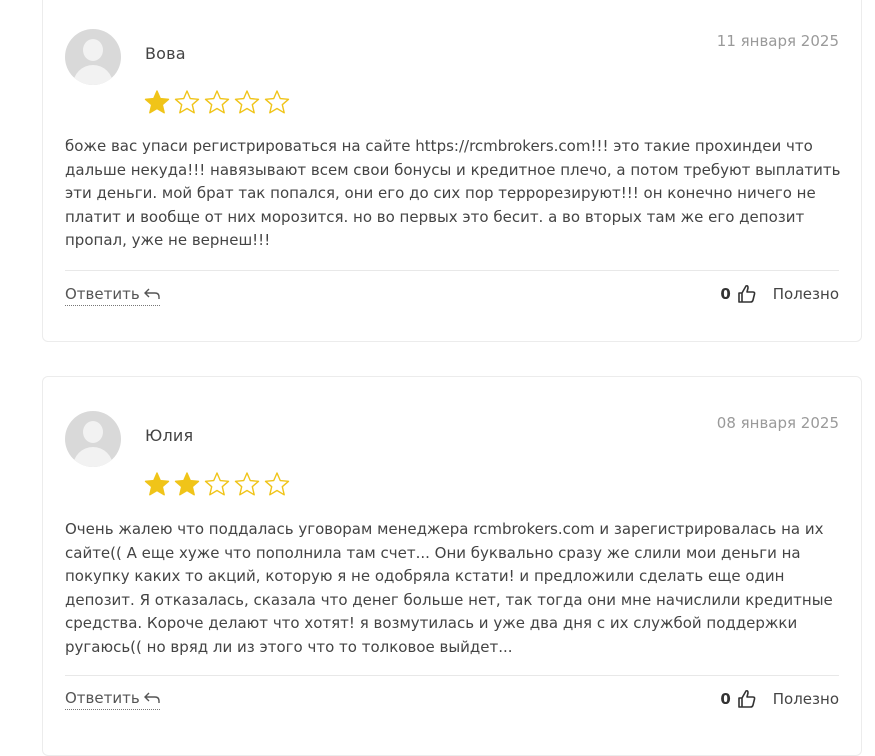 This screenshot has width=875, height=756. I want to click on review-date: 08 января 2025, so click(777, 423).